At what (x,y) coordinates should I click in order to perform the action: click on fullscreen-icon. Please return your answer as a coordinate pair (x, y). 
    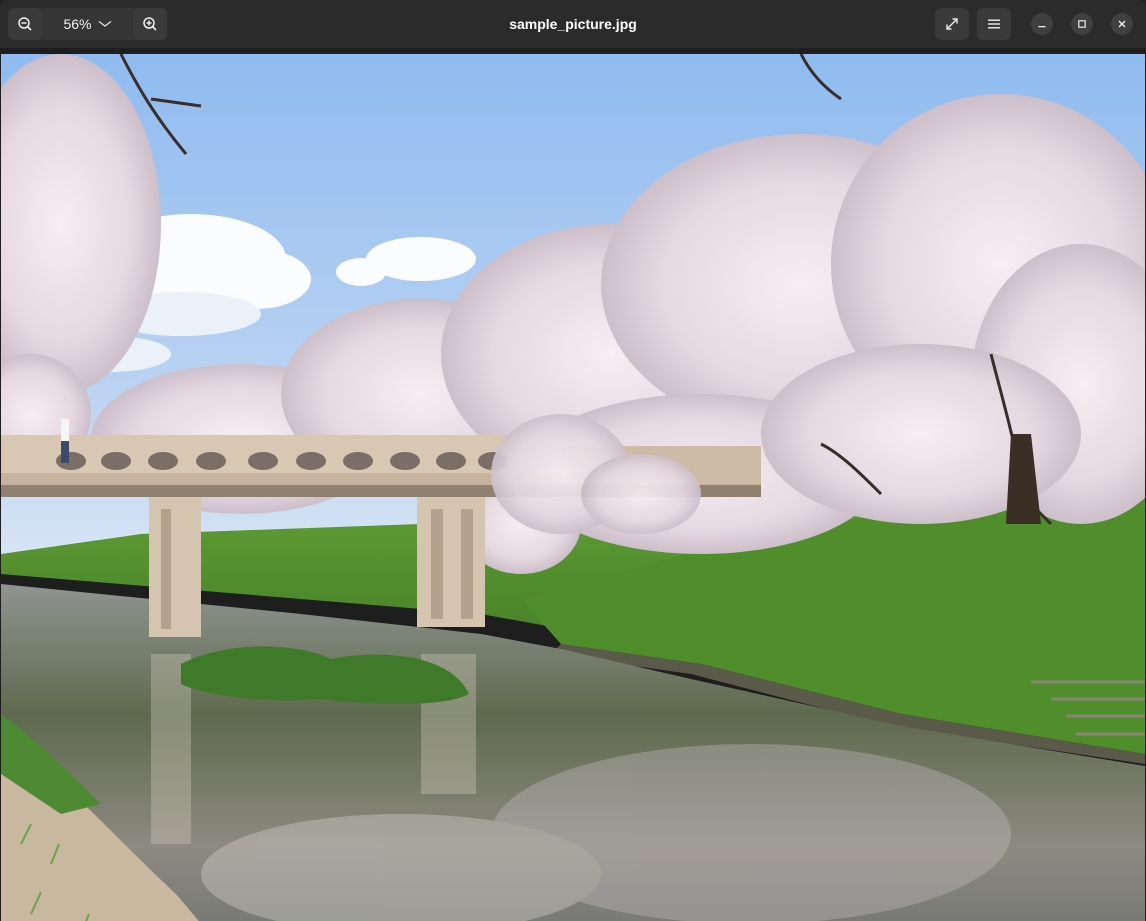
    Looking at the image, I should click on (952, 24).